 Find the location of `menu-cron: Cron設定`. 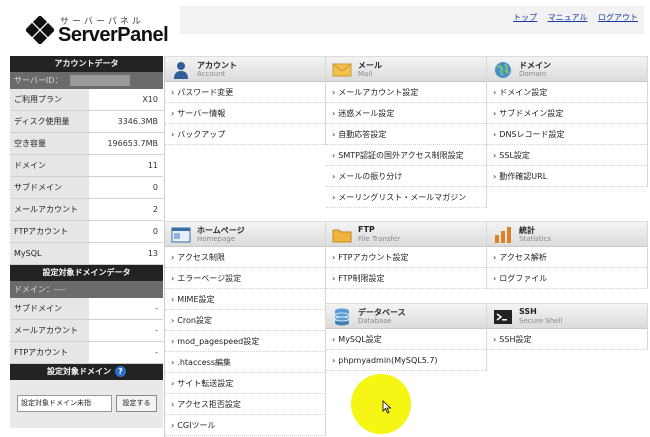

menu-cron: Cron設定 is located at coordinates (245, 320).